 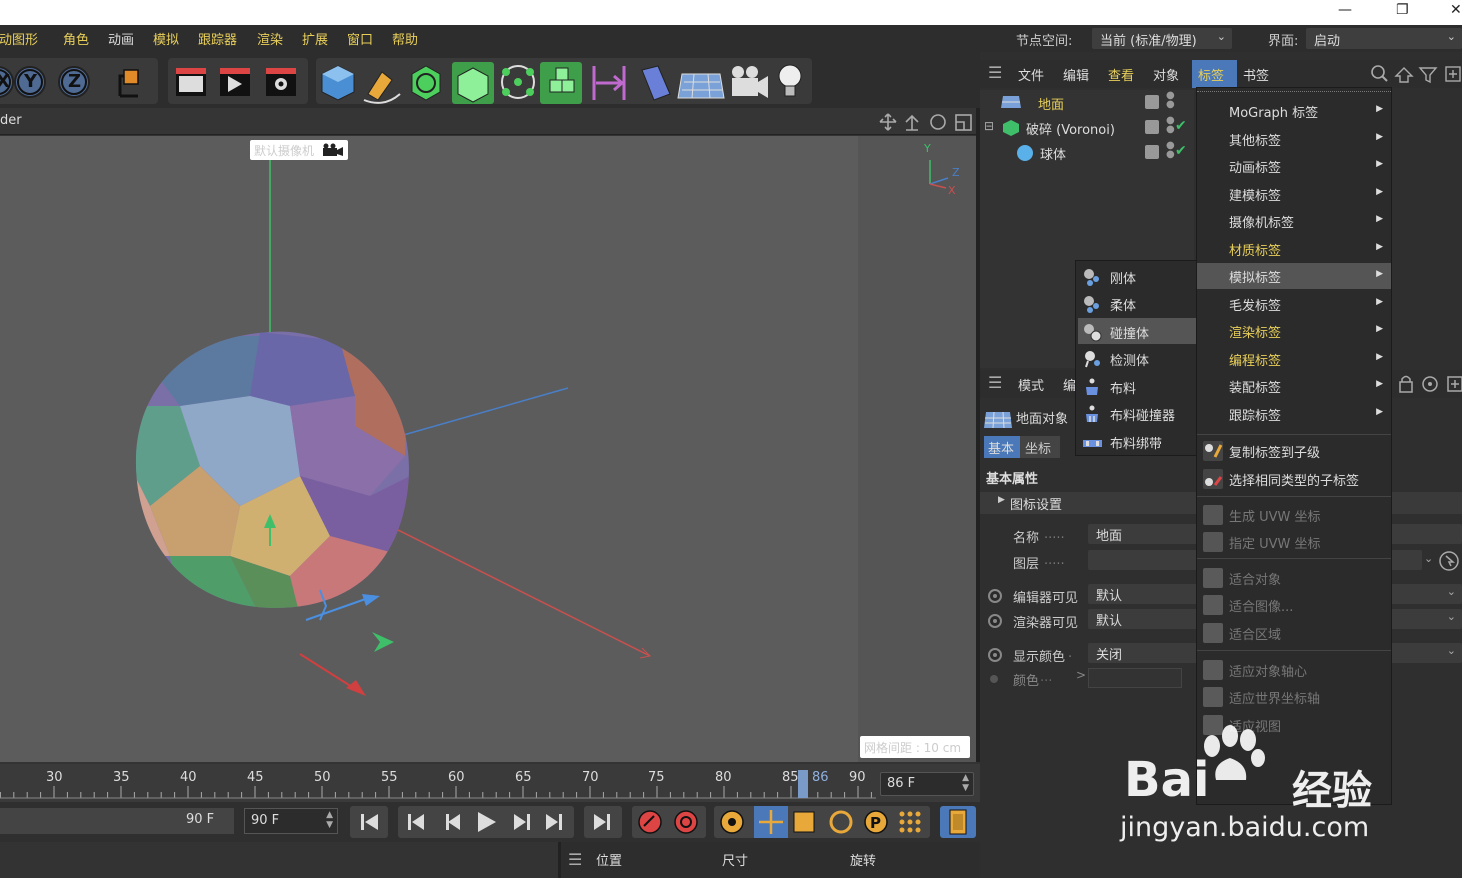 What do you see at coordinates (995, 596) in the screenshot?
I see `editor-visible-anim-radio` at bounding box center [995, 596].